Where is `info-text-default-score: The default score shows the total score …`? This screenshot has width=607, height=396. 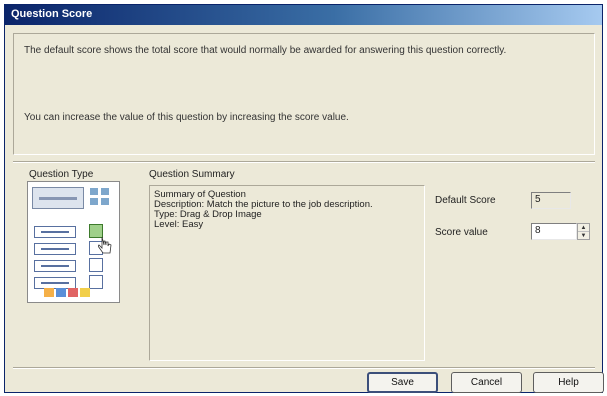
info-text-default-score: The default score shows the total score … is located at coordinates (265, 50).